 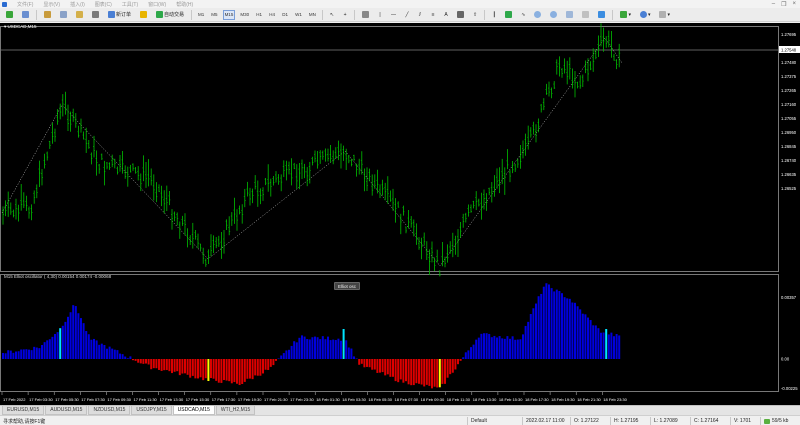 I want to click on period-separator-tool, so click(x=365, y=15).